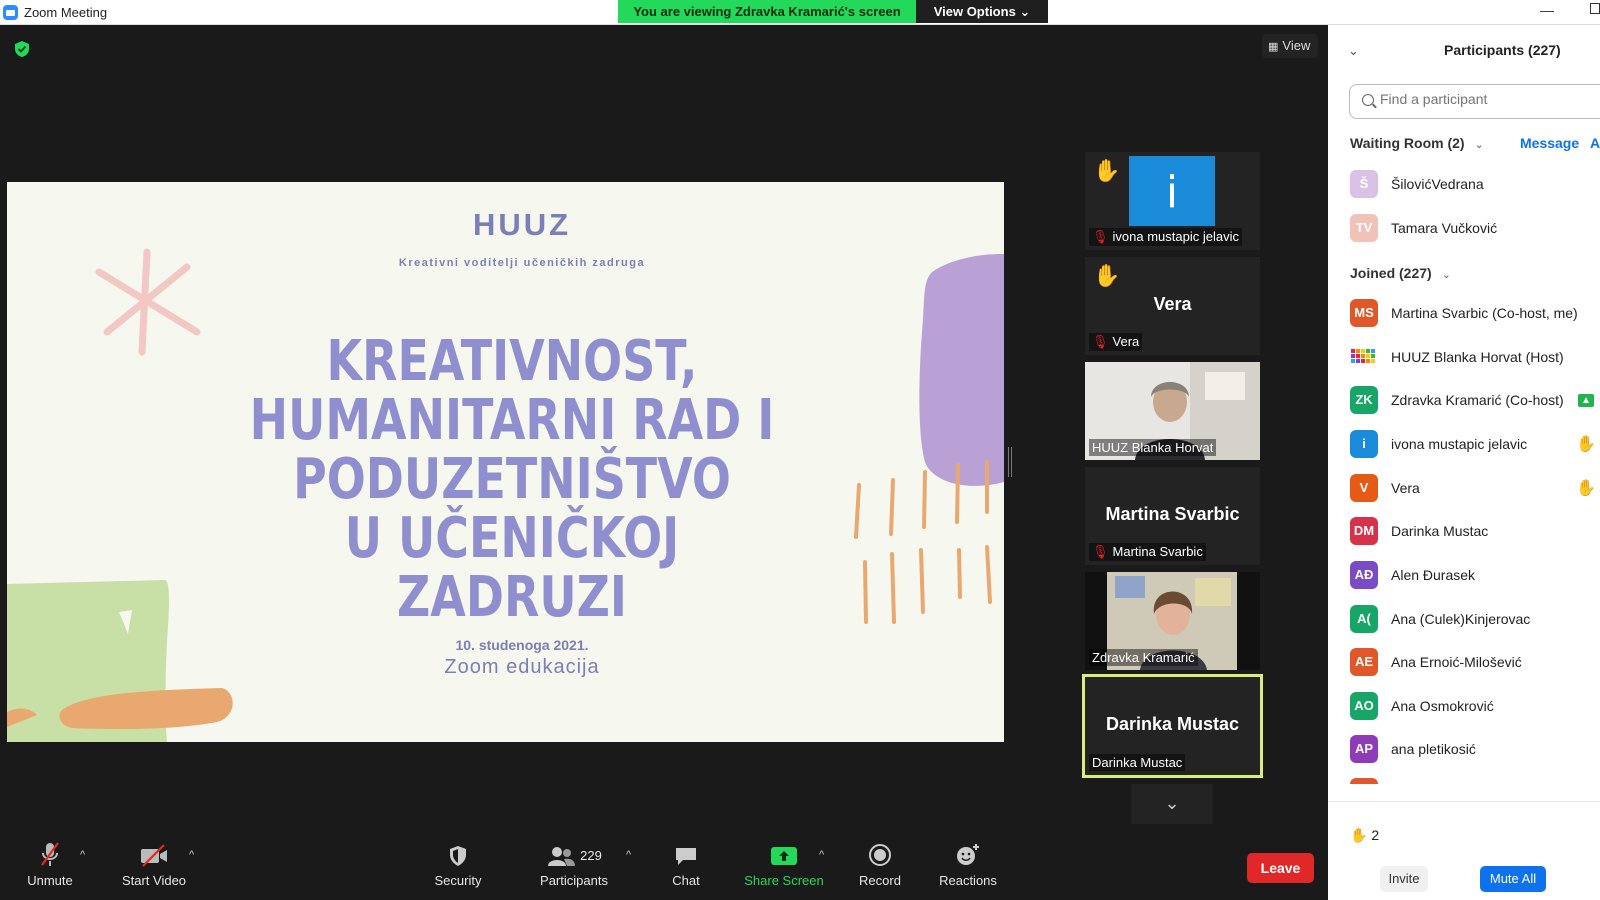 Image resolution: width=1600 pixels, height=900 pixels. Describe the element at coordinates (574, 880) in the screenshot. I see `participants-label: Participants` at that location.